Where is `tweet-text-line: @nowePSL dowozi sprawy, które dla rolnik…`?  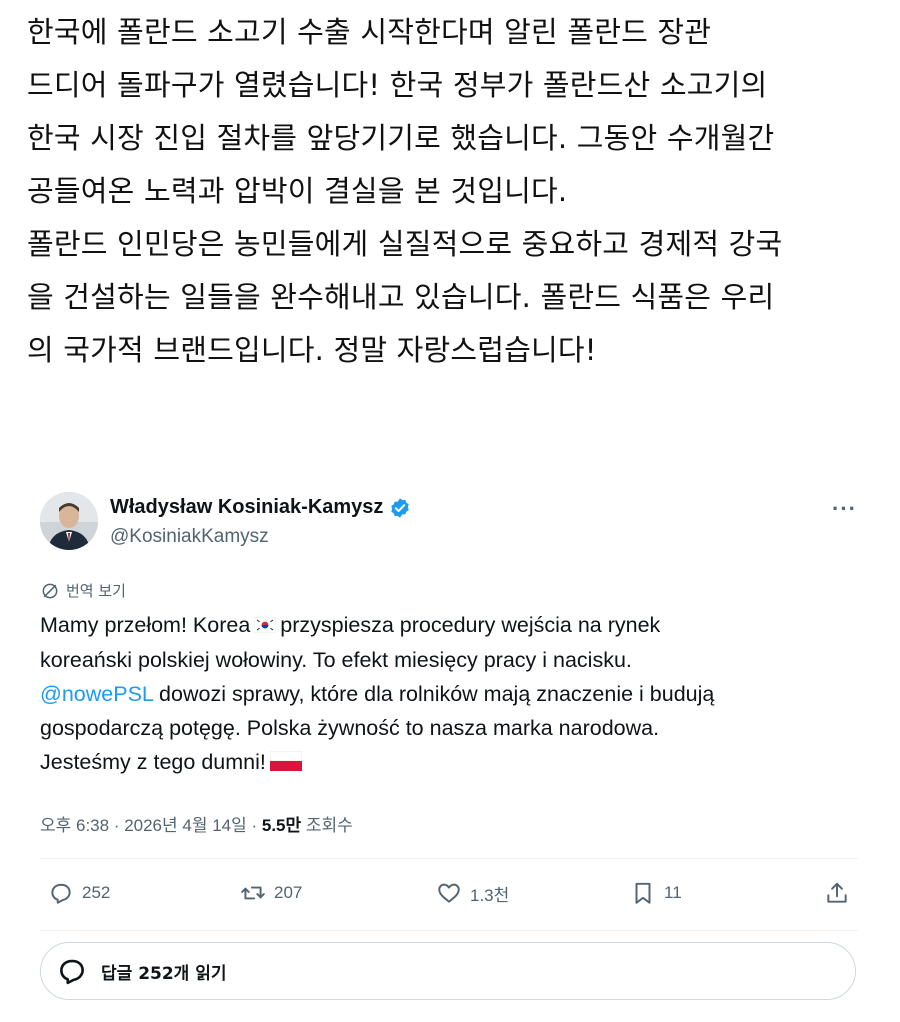
tweet-text-line: @nowePSL dowozi sprawy, które dla rolnik… is located at coordinates (450, 694).